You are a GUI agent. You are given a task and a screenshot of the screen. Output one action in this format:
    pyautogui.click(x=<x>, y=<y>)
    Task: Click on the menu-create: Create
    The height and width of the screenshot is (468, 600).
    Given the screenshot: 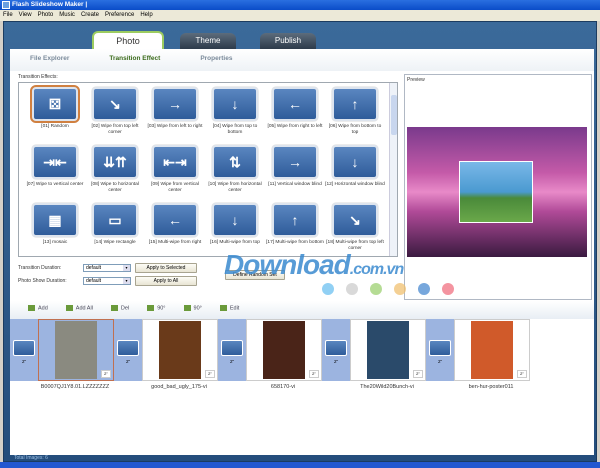 What is the action you would take?
    pyautogui.click(x=90, y=15)
    